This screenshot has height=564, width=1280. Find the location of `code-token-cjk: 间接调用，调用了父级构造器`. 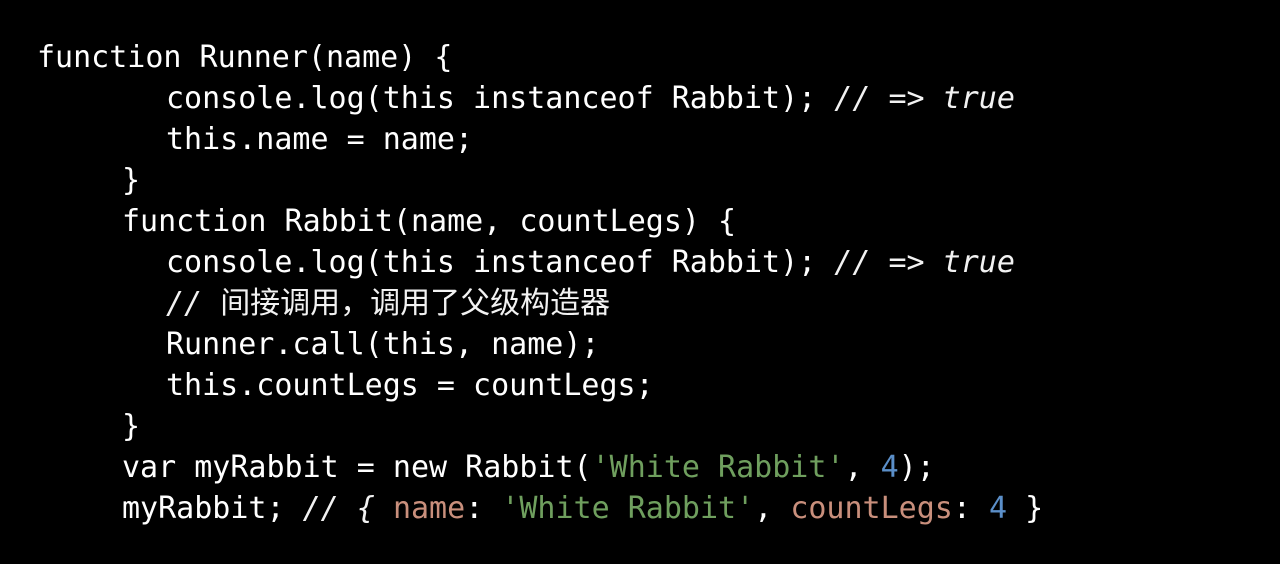

code-token-cjk: 间接调用，调用了父级构造器 is located at coordinates (415, 303).